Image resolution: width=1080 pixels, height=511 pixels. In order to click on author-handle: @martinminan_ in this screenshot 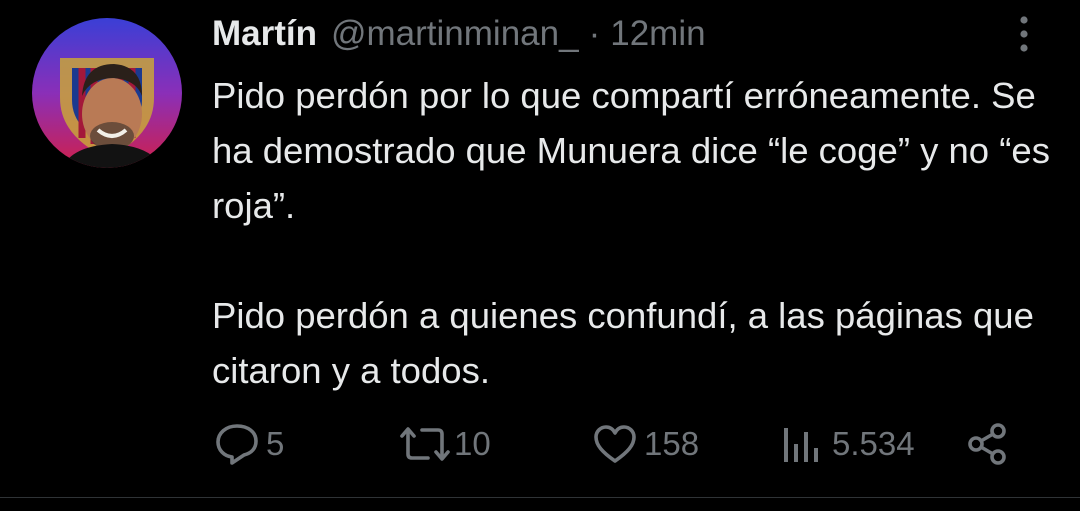, I will do `click(455, 34)`.